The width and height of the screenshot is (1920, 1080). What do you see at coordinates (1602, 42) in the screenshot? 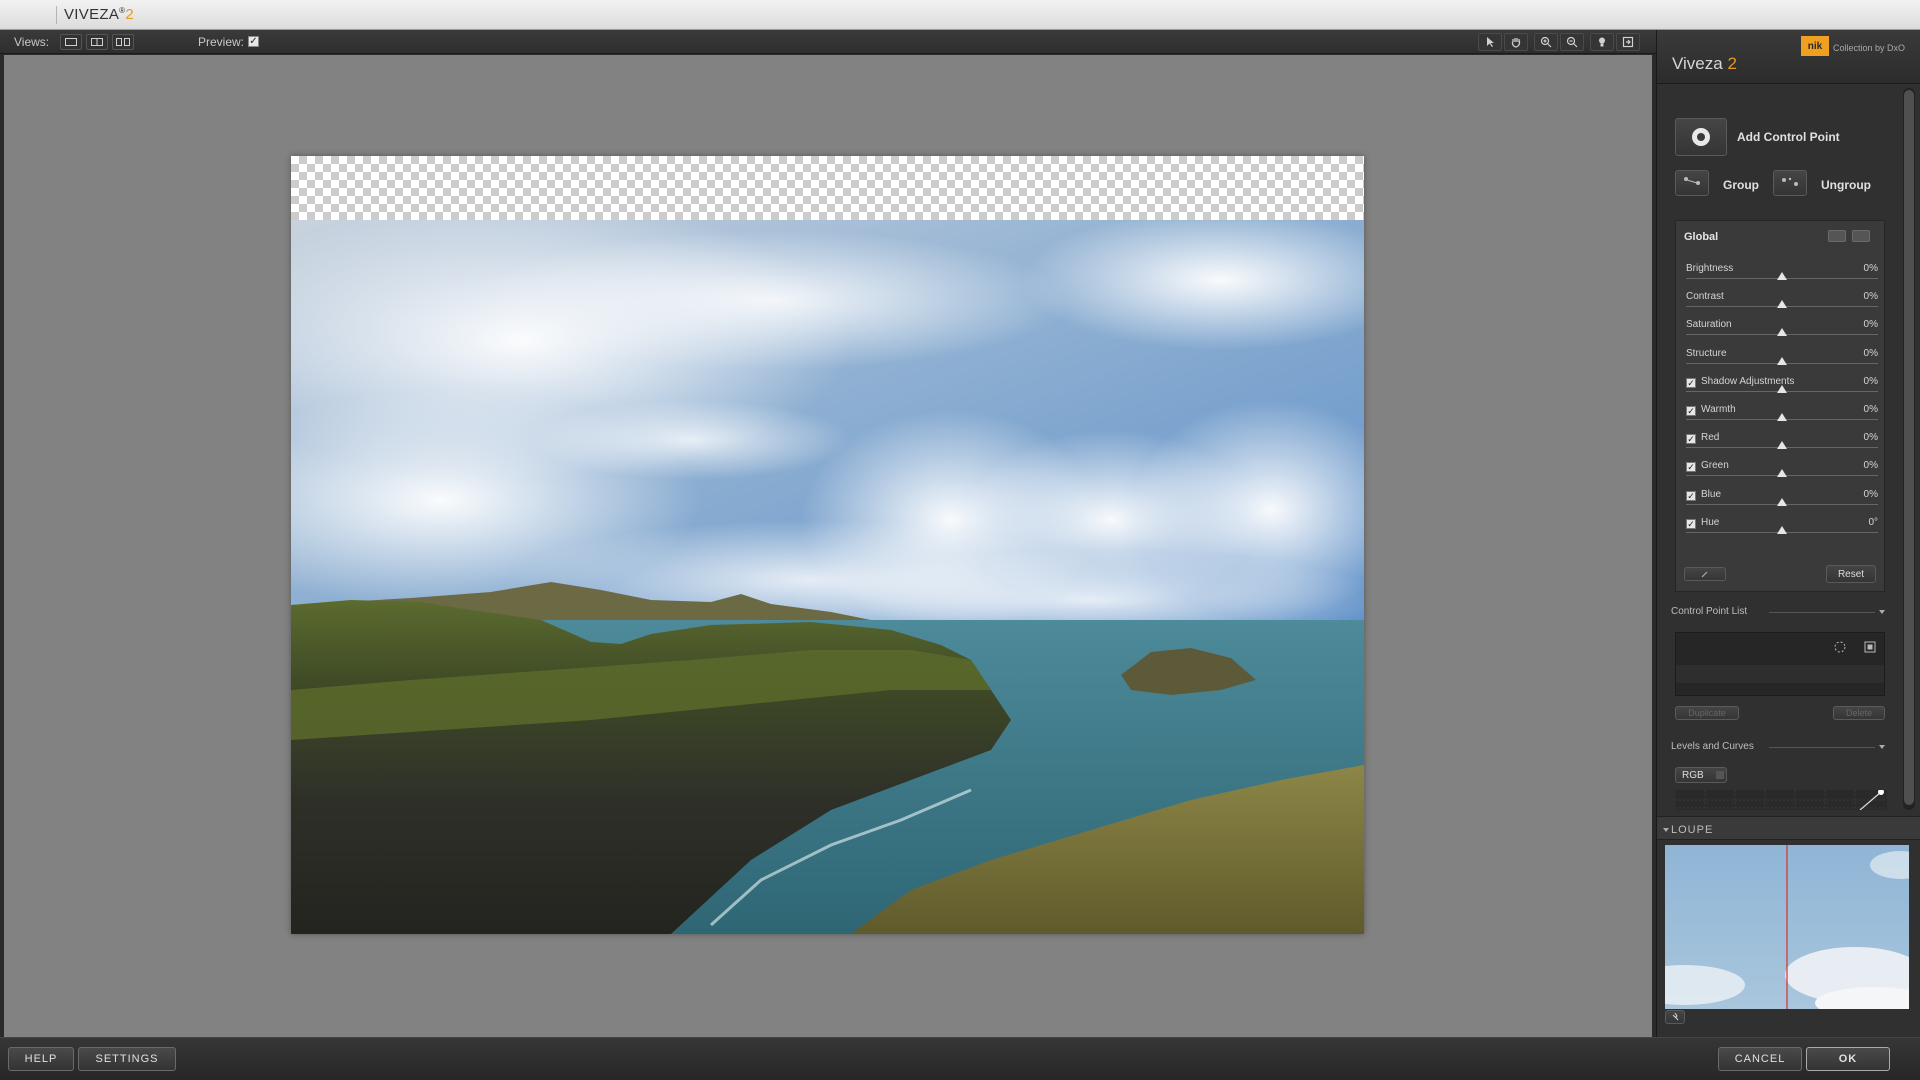
I see `background-toggle-button` at bounding box center [1602, 42].